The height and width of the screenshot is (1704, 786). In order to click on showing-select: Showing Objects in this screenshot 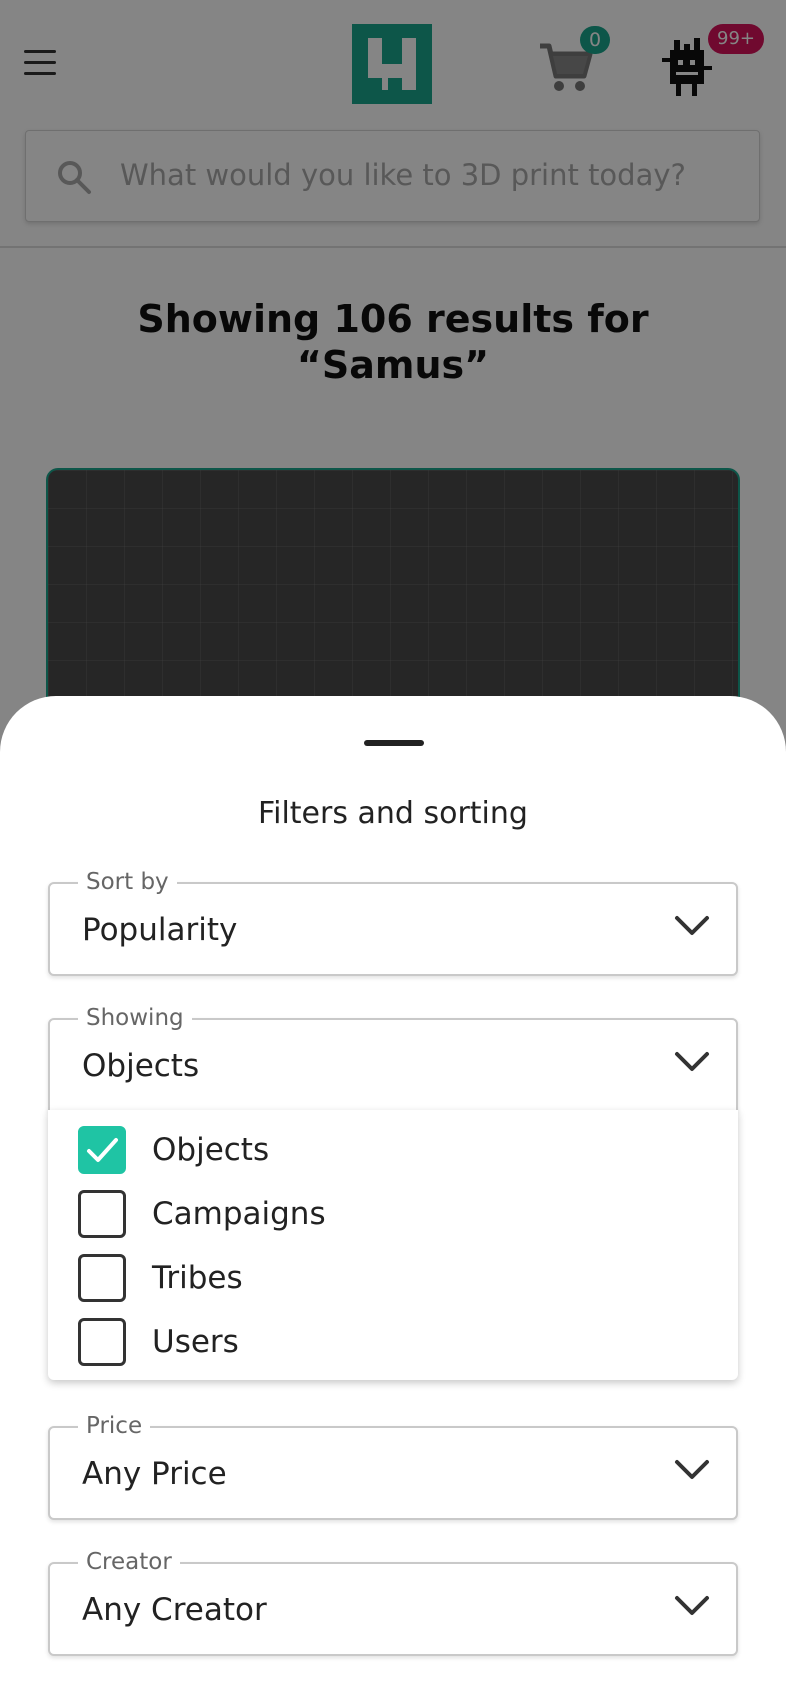, I will do `click(393, 1058)`.